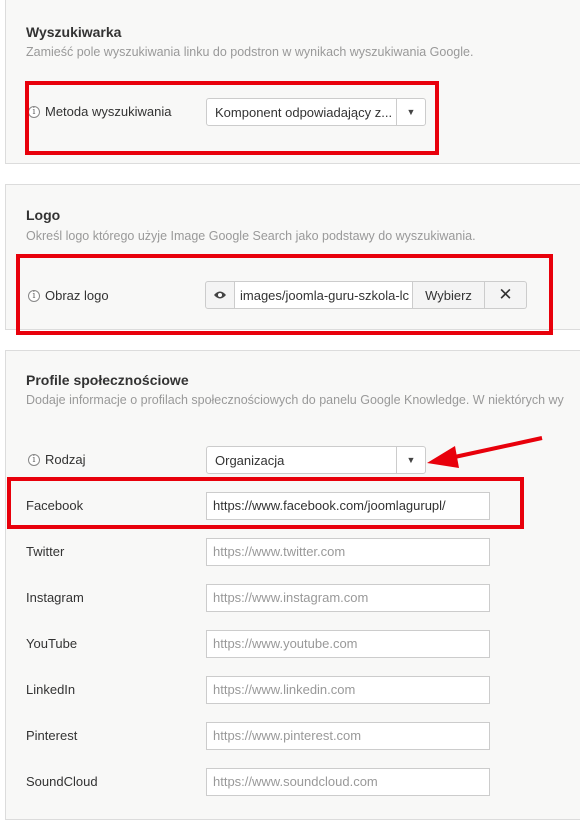 Image resolution: width=580 pixels, height=820 pixels. Describe the element at coordinates (250, 460) in the screenshot. I see `social-type-value: Organizacja` at that location.